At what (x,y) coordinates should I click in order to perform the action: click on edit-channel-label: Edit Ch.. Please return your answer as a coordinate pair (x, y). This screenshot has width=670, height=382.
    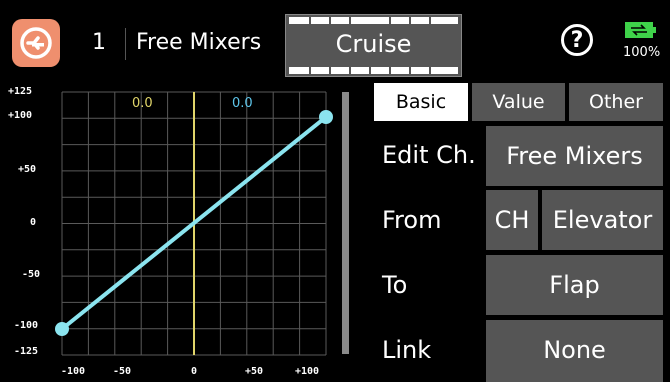
    Looking at the image, I should click on (429, 155).